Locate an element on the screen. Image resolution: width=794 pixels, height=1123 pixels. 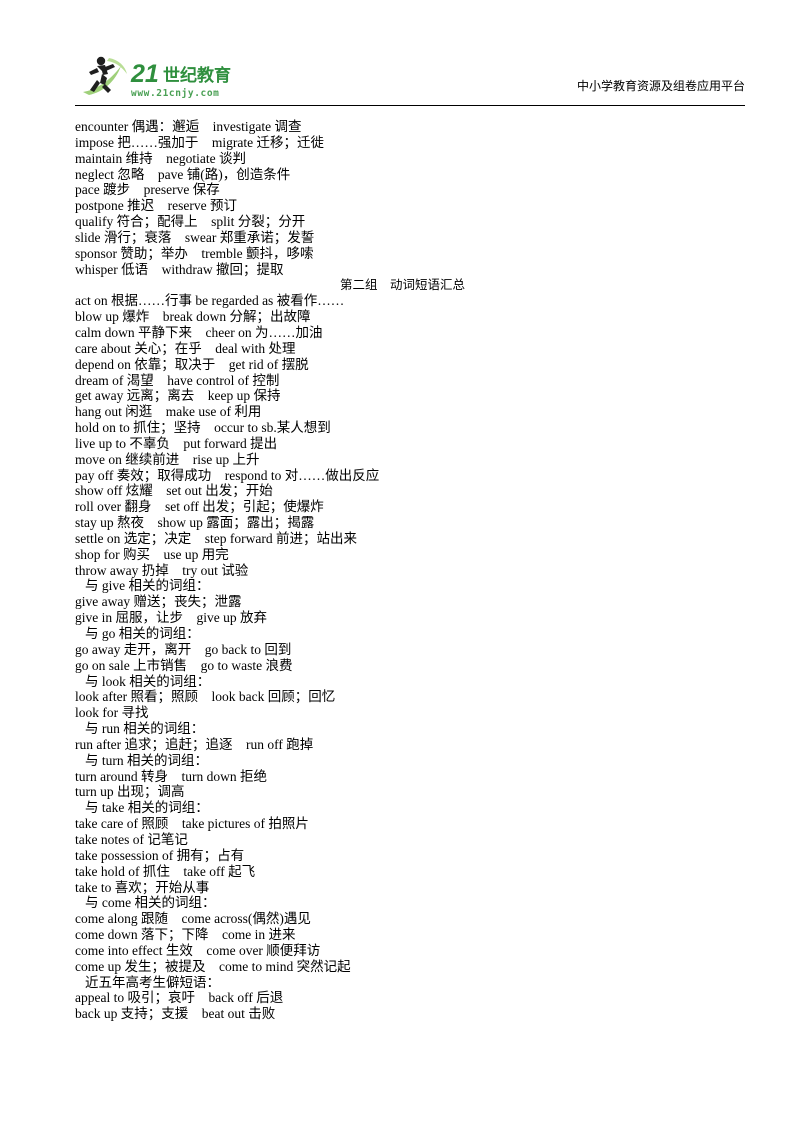
logo-url: www.21cnjy.com is located at coordinates (175, 93).